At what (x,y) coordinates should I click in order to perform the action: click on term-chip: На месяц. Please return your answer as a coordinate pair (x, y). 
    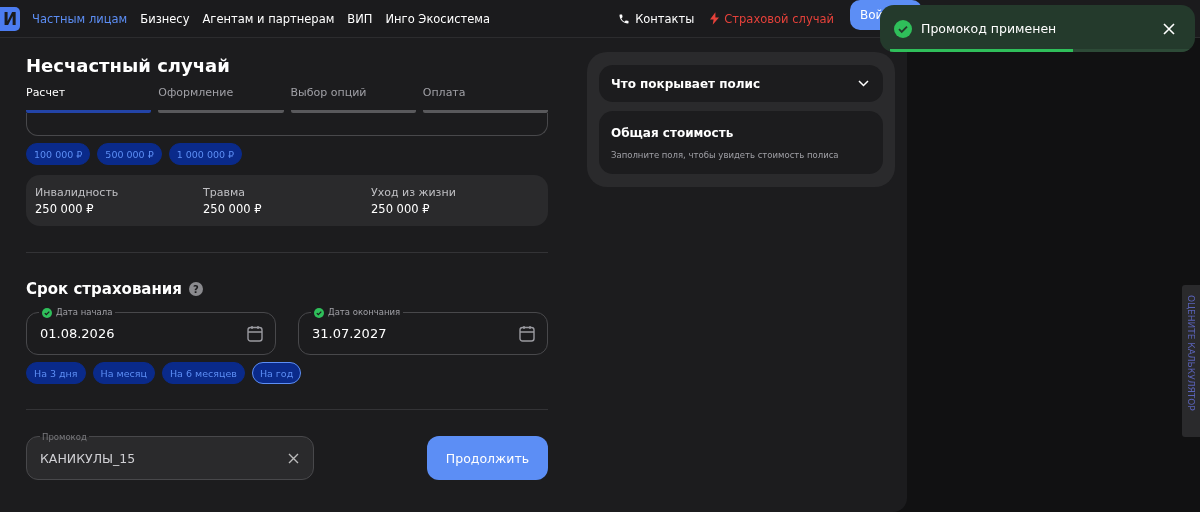
    Looking at the image, I should click on (123, 373).